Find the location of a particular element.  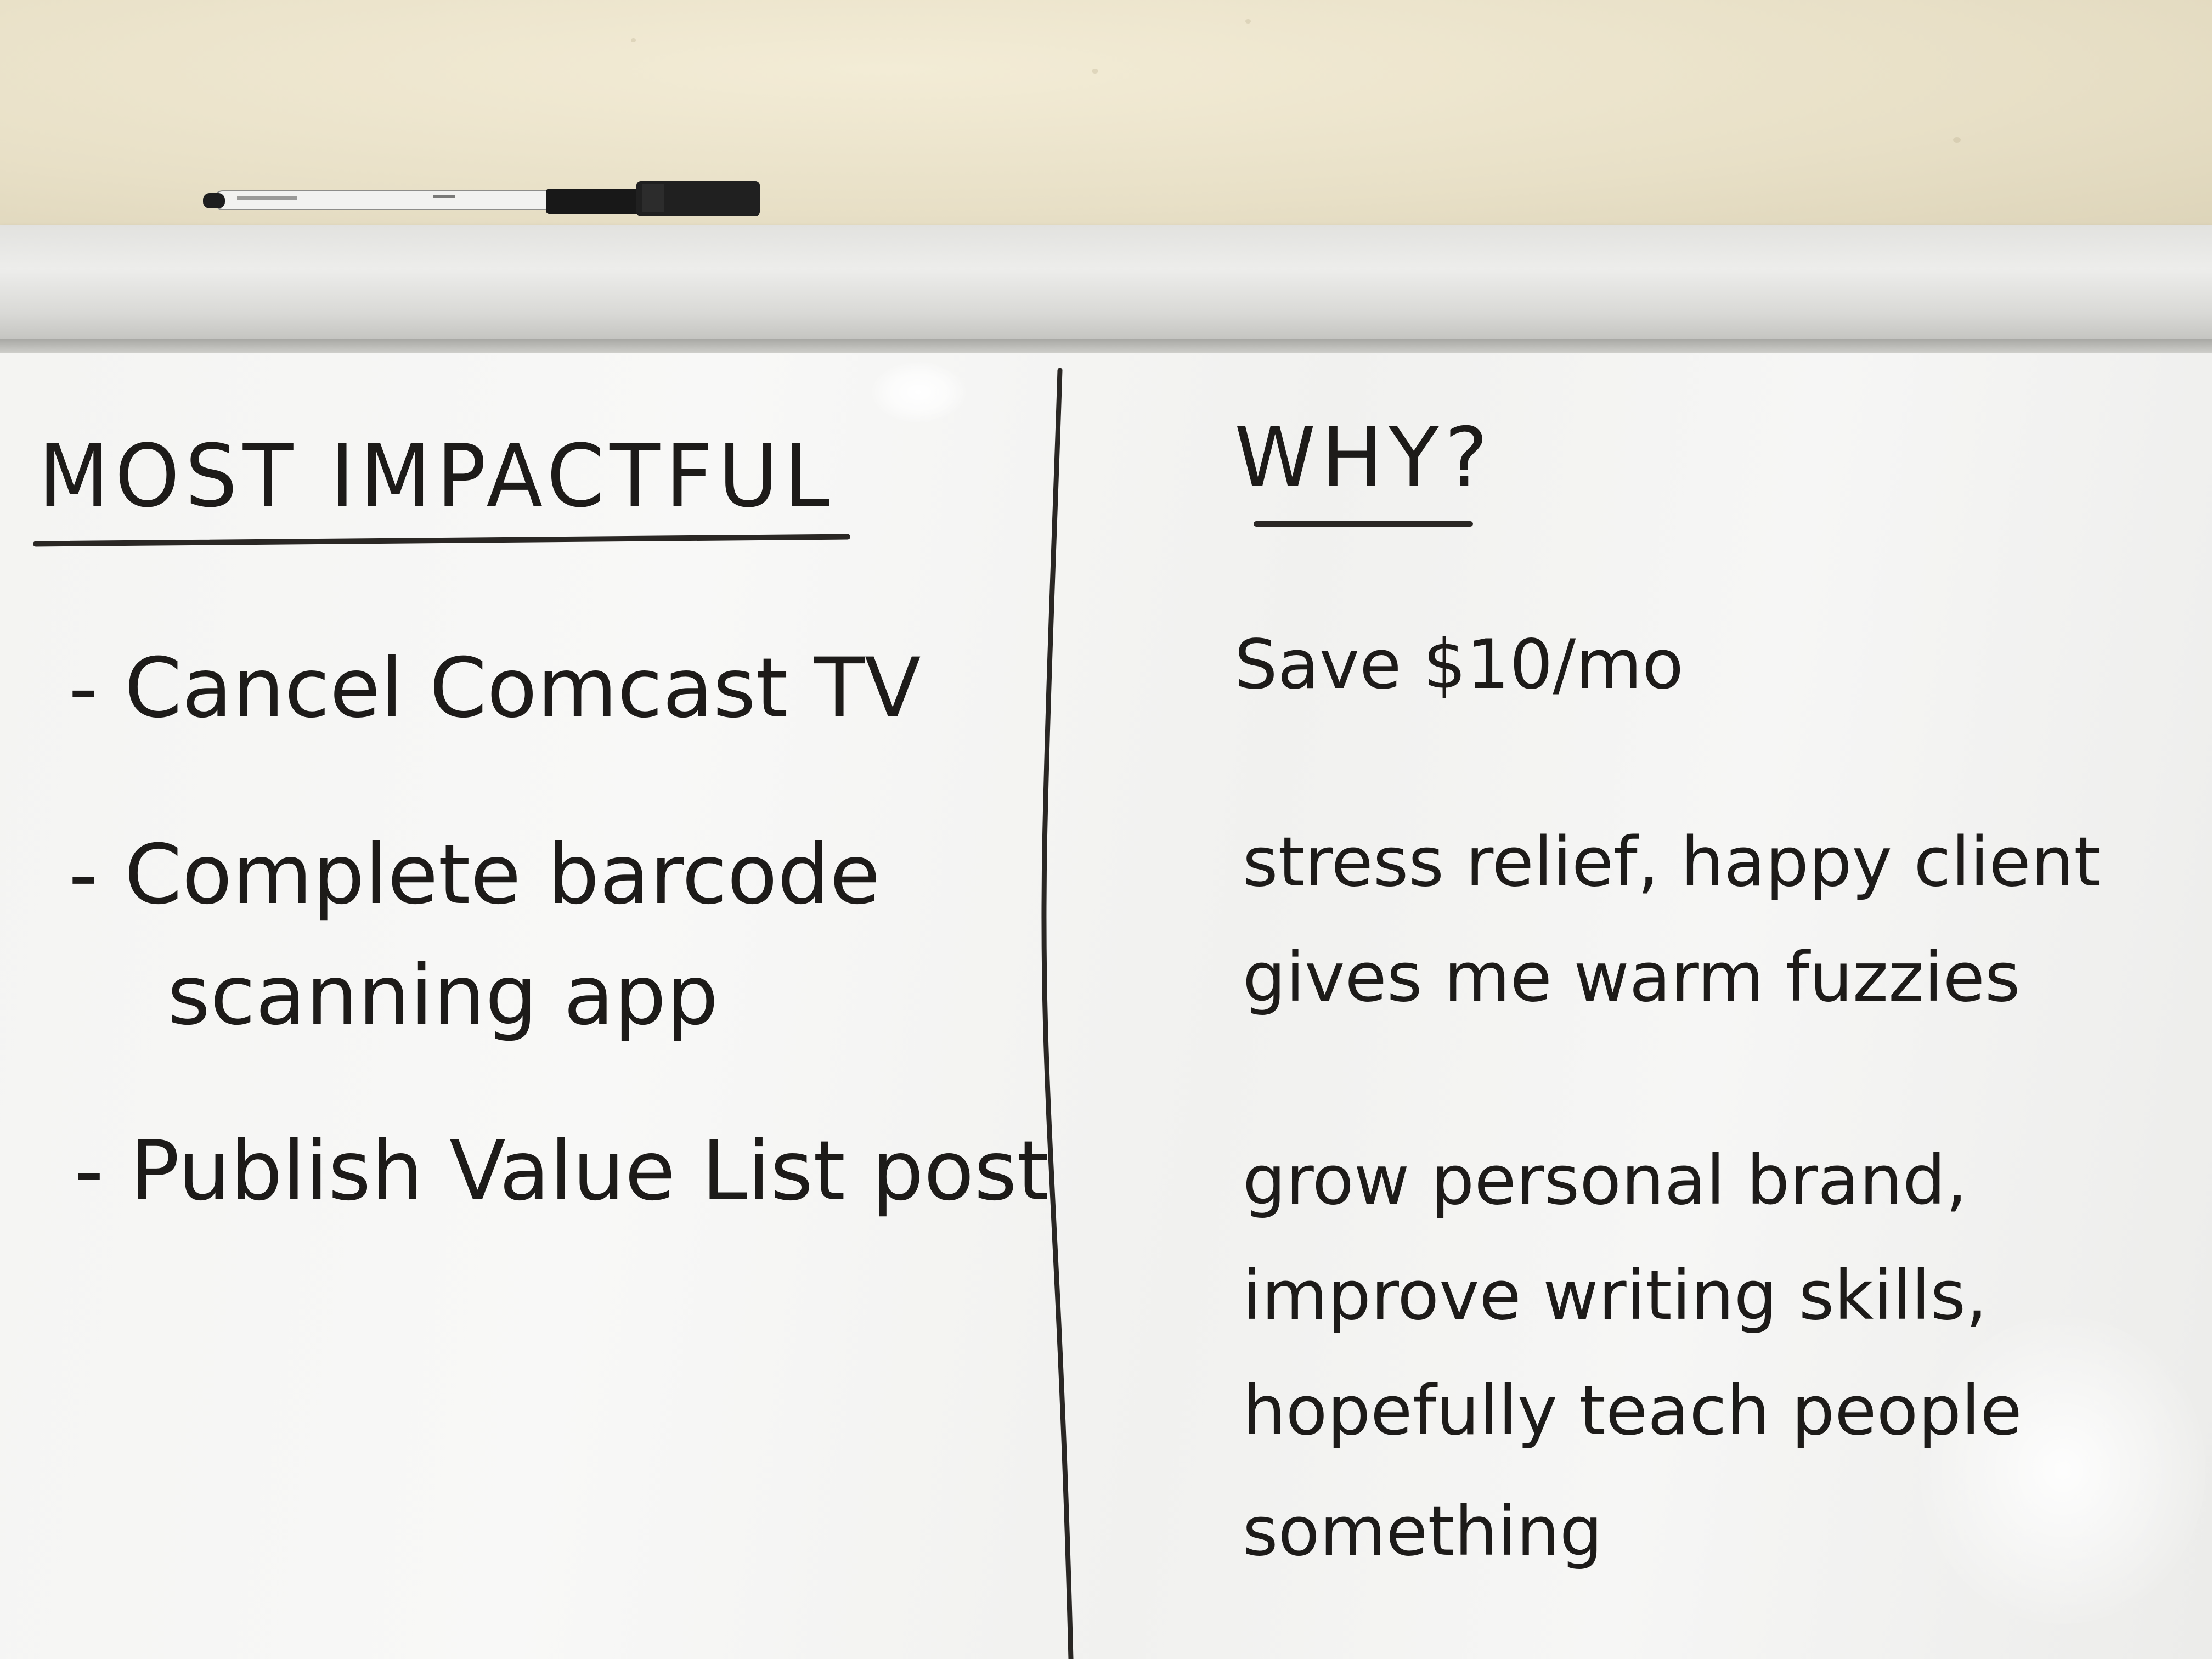

right-heading-underline is located at coordinates (1363, 524).